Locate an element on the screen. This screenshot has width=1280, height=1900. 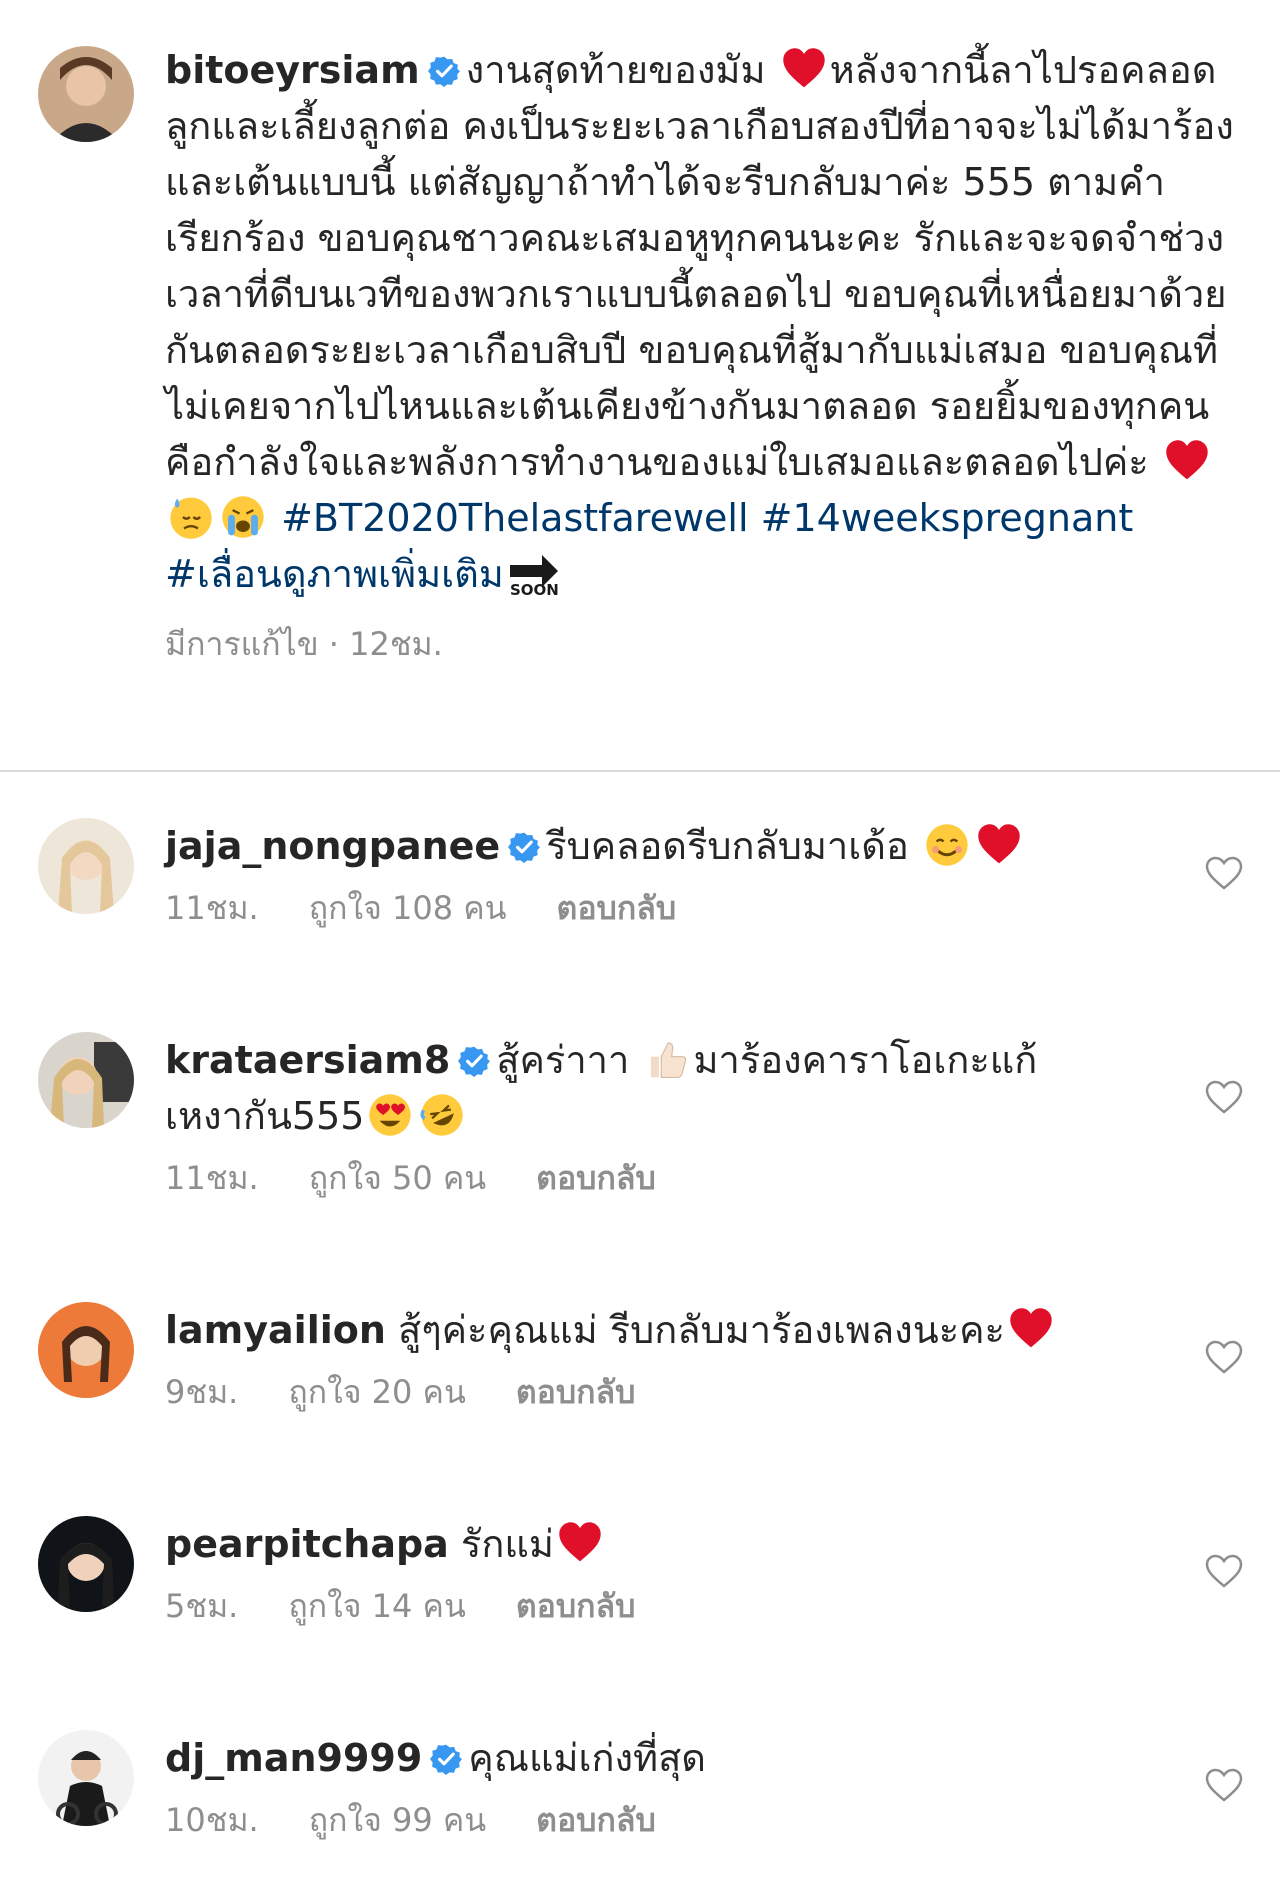
sweat-face-emoji-icon is located at coordinates (191, 517).